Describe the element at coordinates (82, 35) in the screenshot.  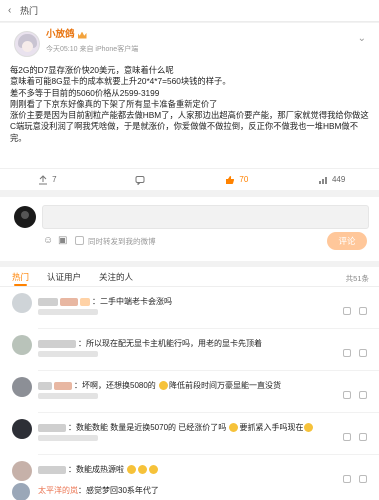
I see `member-crown-icon` at that location.